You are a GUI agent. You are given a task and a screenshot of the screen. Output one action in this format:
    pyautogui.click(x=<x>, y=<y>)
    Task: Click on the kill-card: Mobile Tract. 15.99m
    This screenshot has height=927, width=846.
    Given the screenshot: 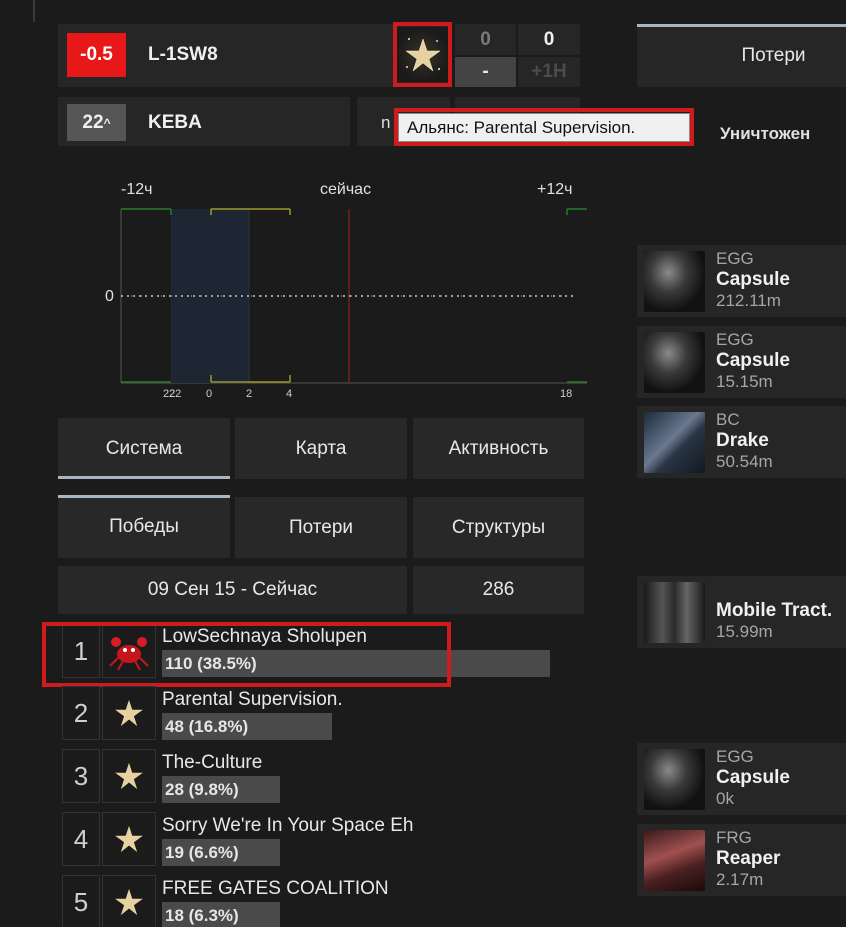 What is the action you would take?
    pyautogui.click(x=741, y=612)
    